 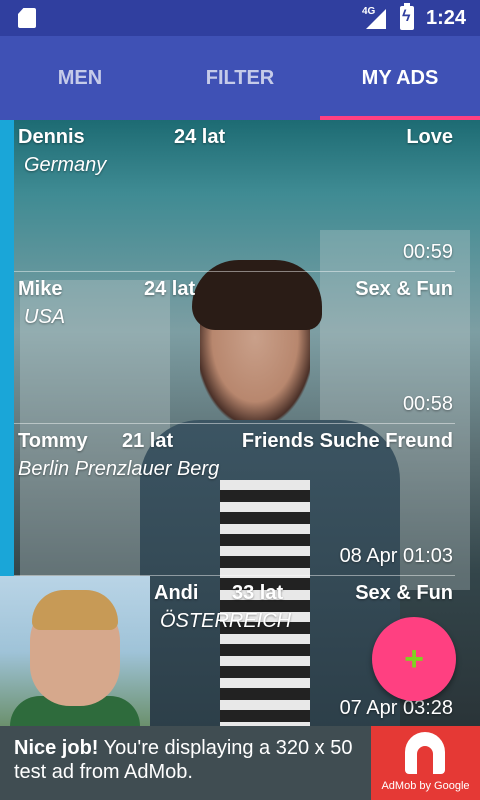 I want to click on battery-icon, so click(x=407, y=16).